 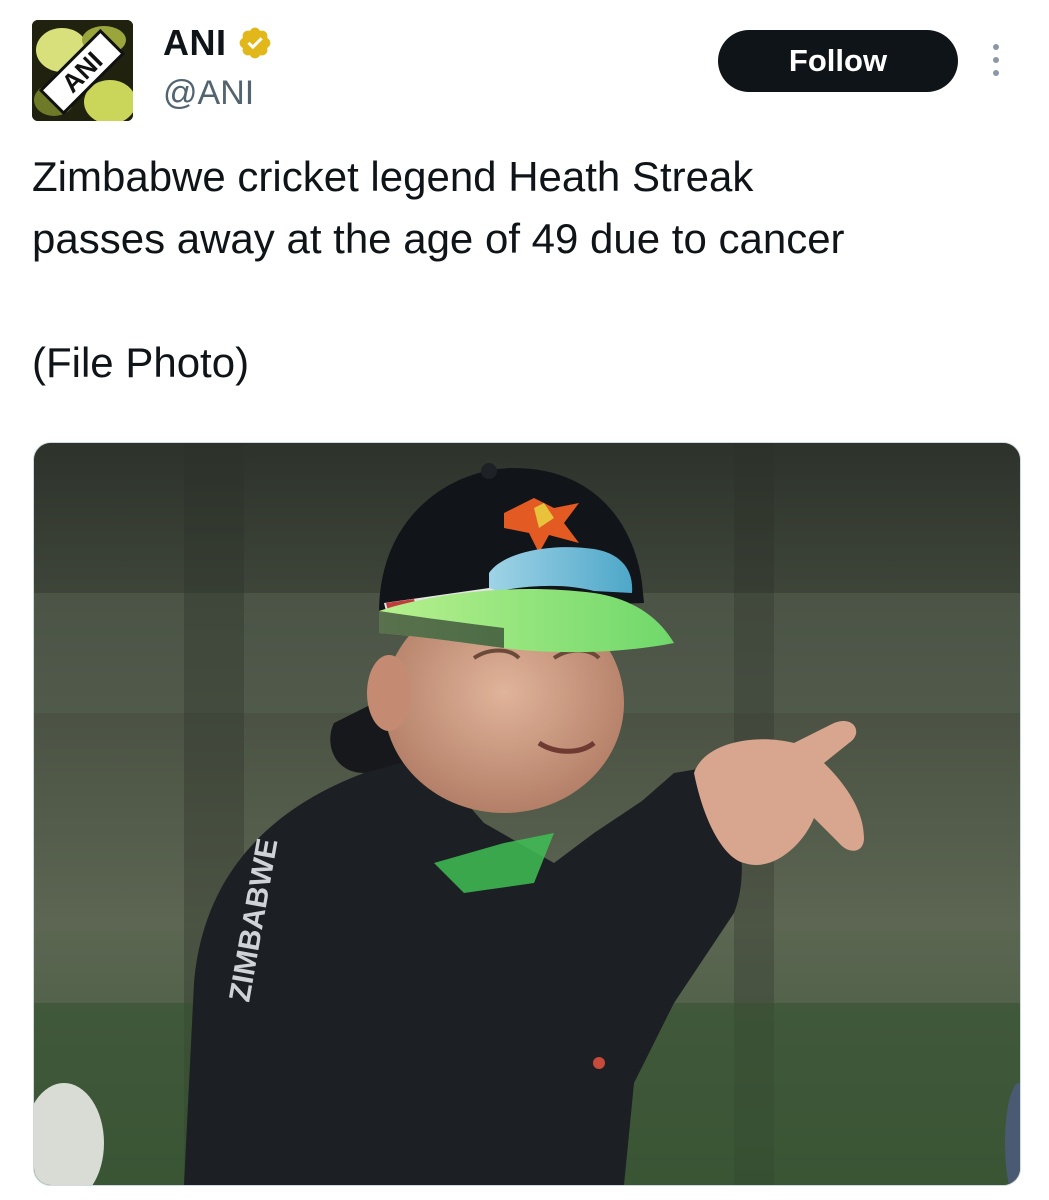 I want to click on display-name-row: ANI, so click(x=218, y=43).